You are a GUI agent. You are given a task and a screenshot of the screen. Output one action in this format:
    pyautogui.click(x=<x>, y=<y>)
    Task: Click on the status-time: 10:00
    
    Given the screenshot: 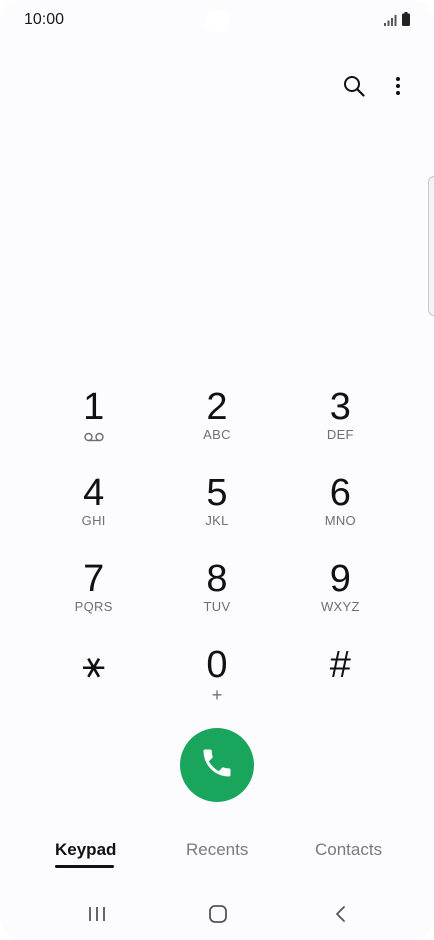 What is the action you would take?
    pyautogui.click(x=44, y=19)
    